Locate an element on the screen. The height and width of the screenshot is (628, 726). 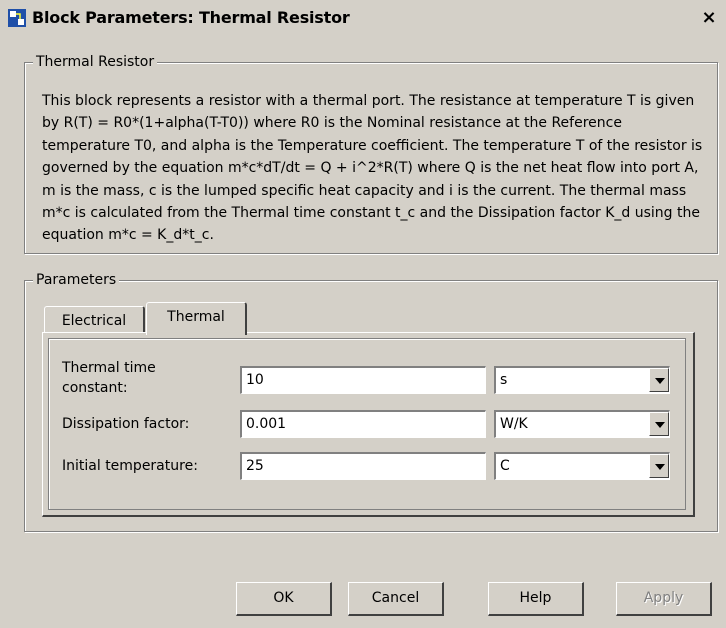
thermal-time-constant-unit-select: s is located at coordinates (582, 380).